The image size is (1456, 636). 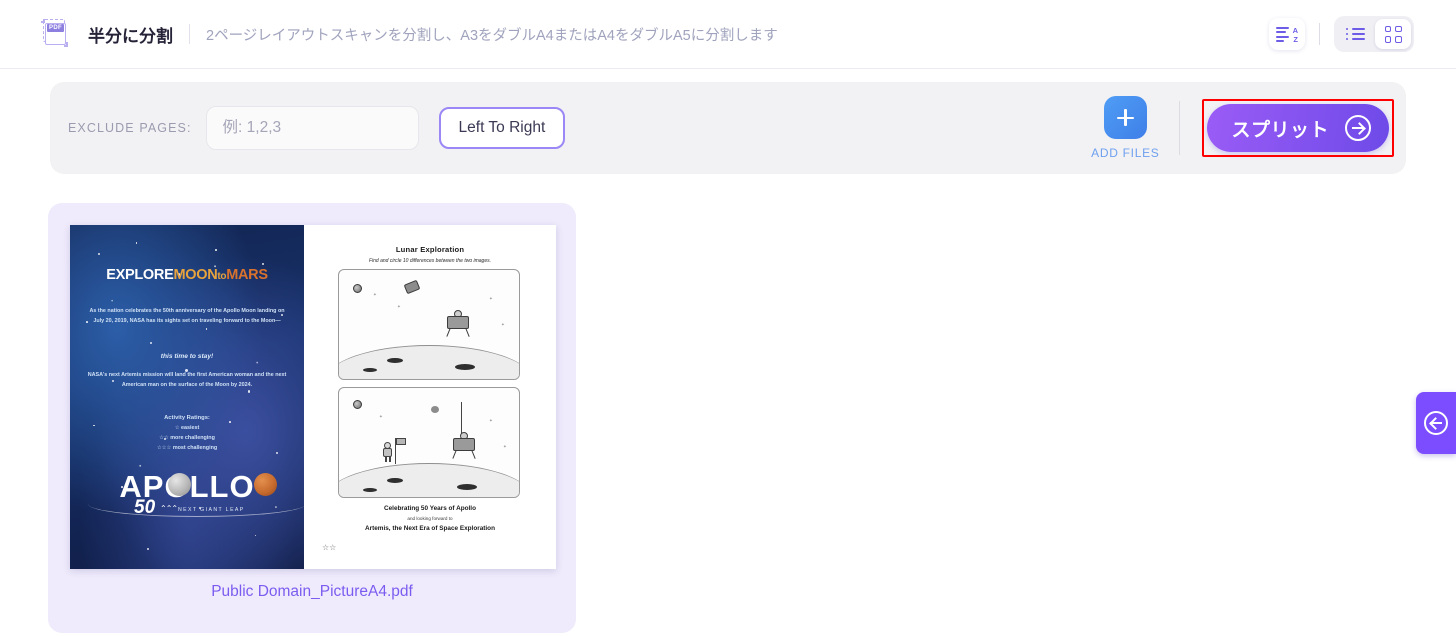 What do you see at coordinates (187, 275) in the screenshot?
I see `poster-title: EXPLOREMOONtoMARS` at bounding box center [187, 275].